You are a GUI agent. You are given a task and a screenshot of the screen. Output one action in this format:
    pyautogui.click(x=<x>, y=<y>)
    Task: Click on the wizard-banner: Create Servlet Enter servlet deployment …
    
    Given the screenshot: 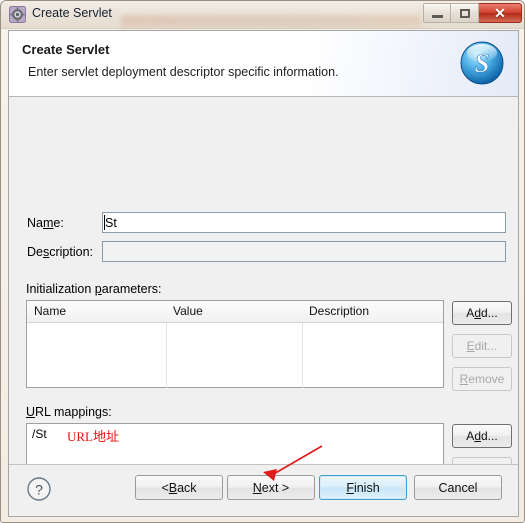 What is the action you would take?
    pyautogui.click(x=263, y=64)
    